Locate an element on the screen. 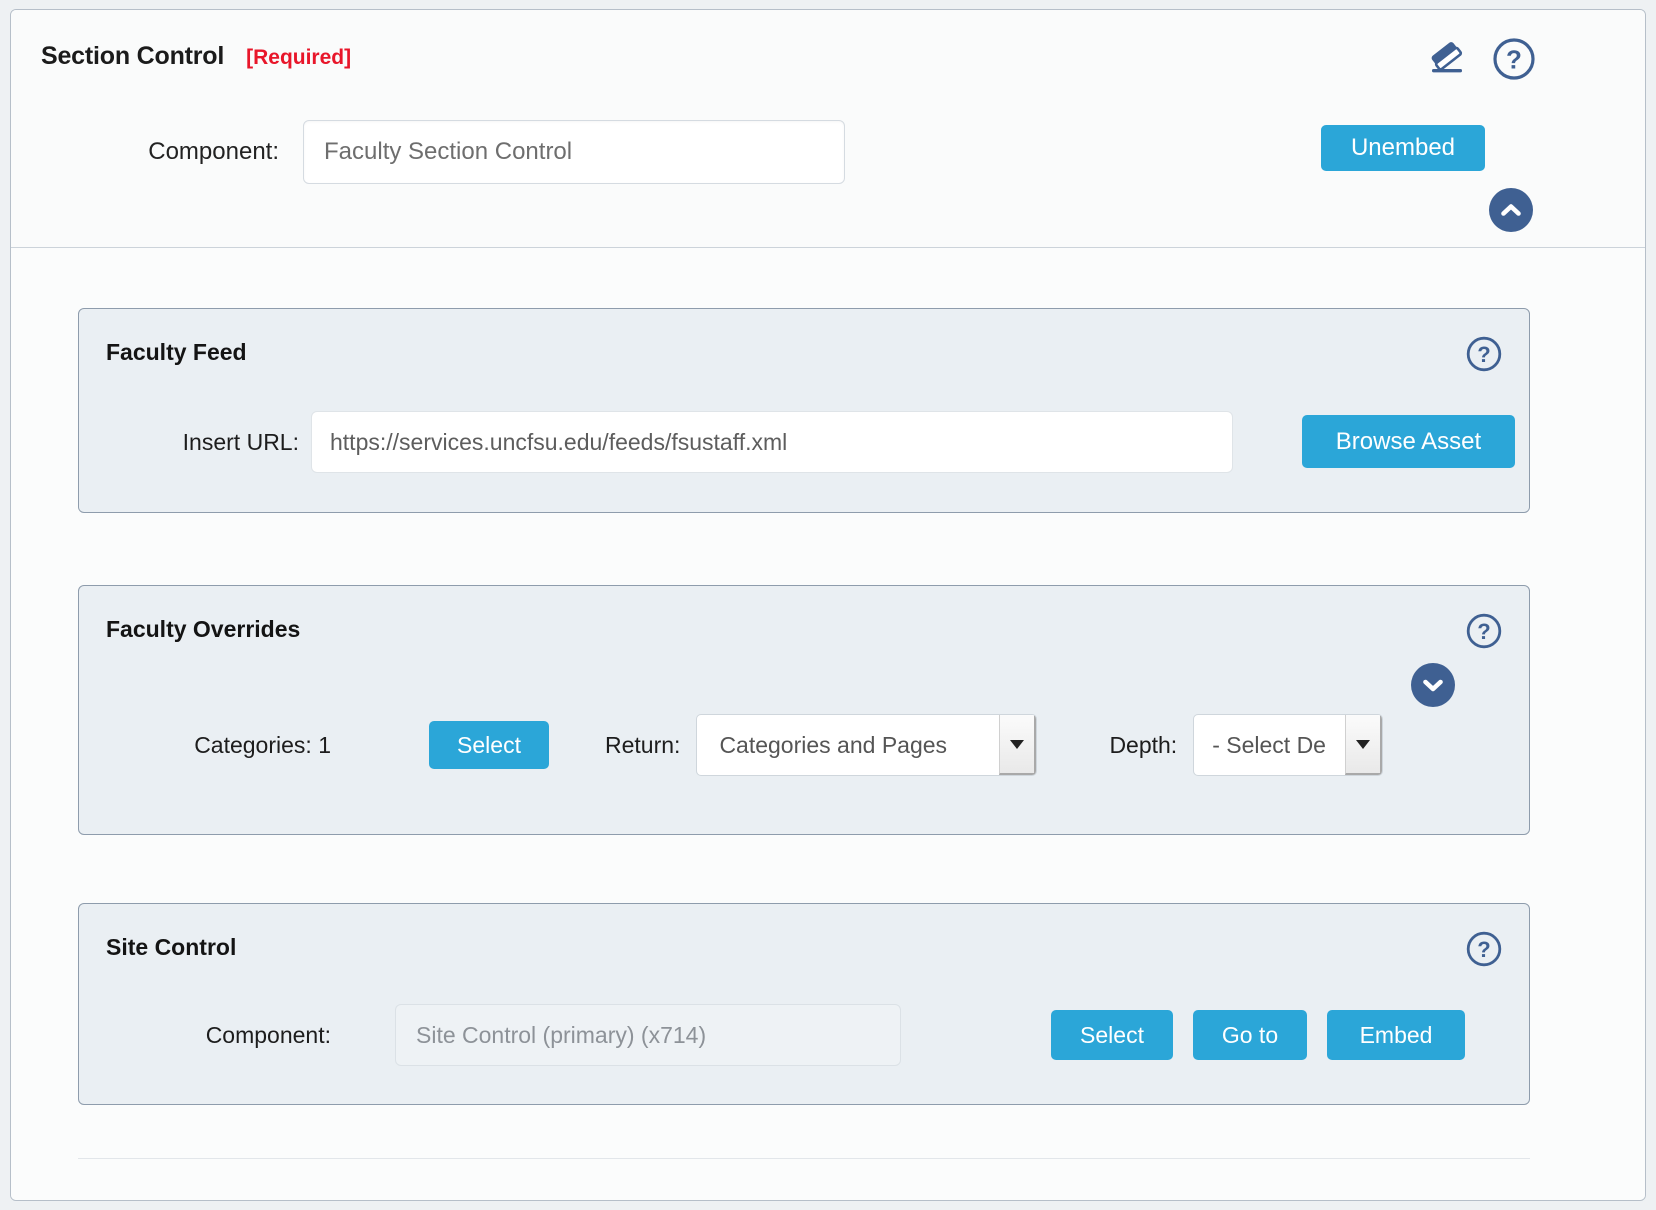  component-row: Component: Faculty Section Control is located at coordinates (443, 152).